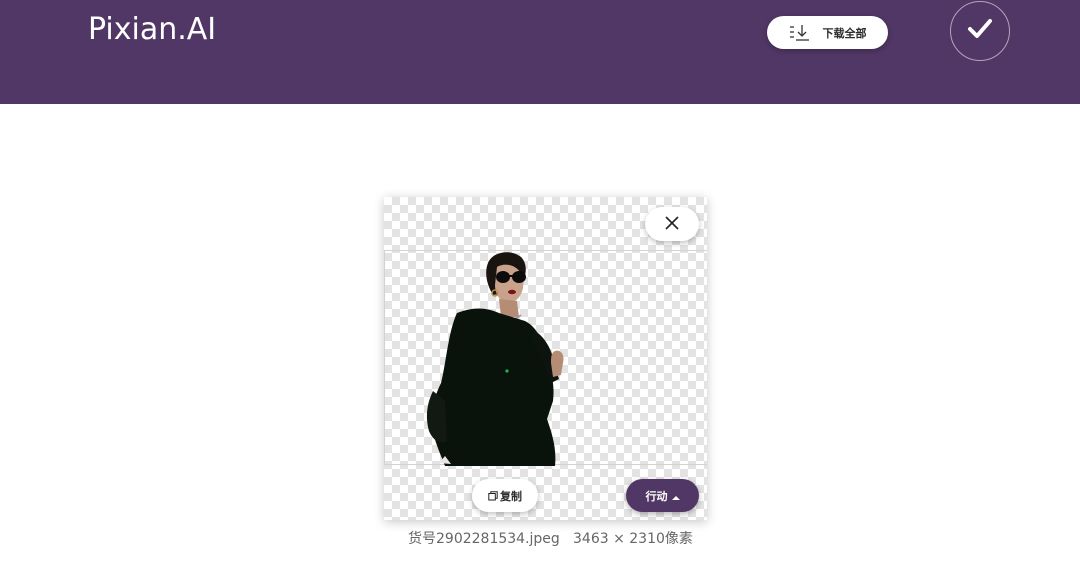 Image resolution: width=1080 pixels, height=580 pixels. What do you see at coordinates (633, 539) in the screenshot?
I see `image-dimensions: 3463 × 2310像素` at bounding box center [633, 539].